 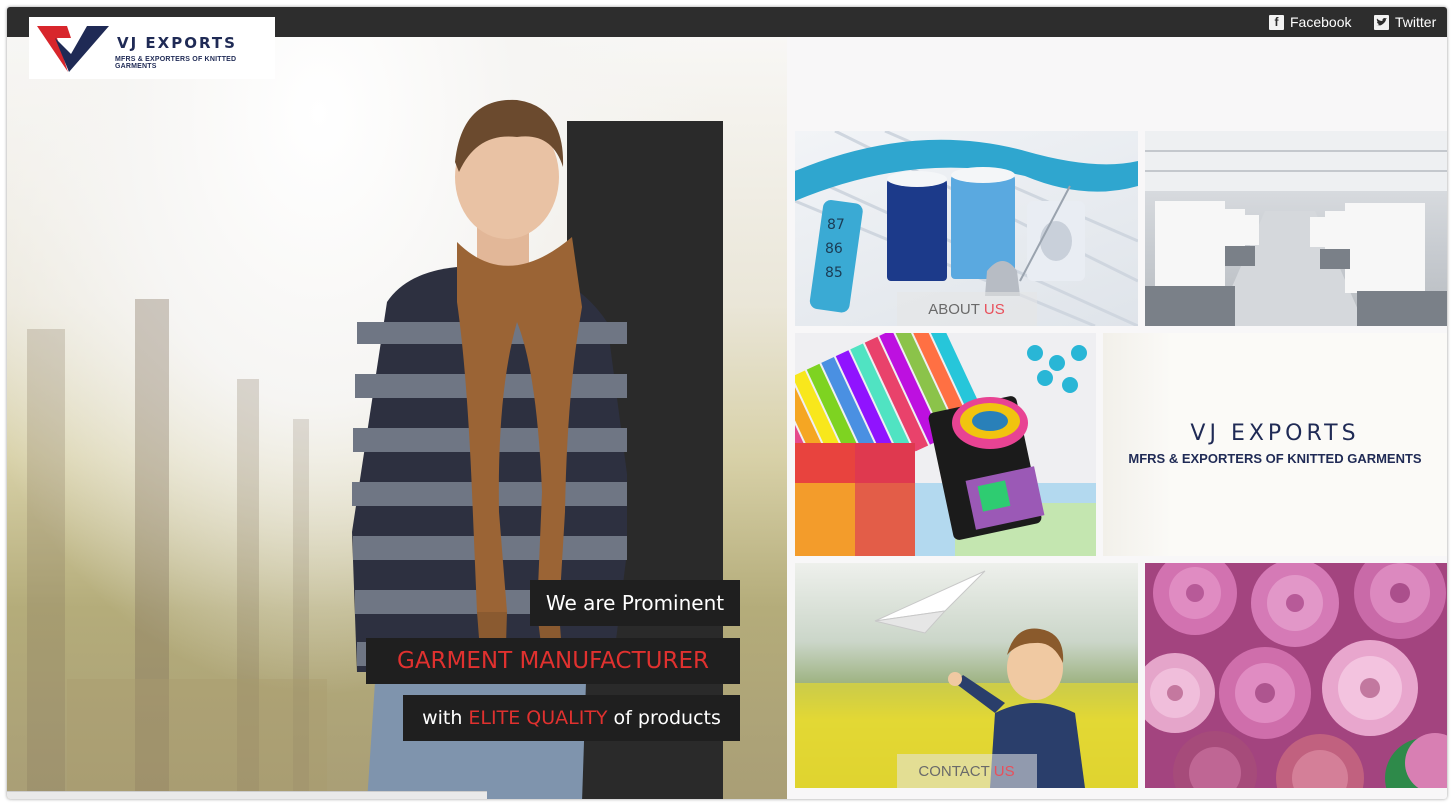 What do you see at coordinates (1004, 771) in the screenshot?
I see `contact-highlight-text: US` at bounding box center [1004, 771].